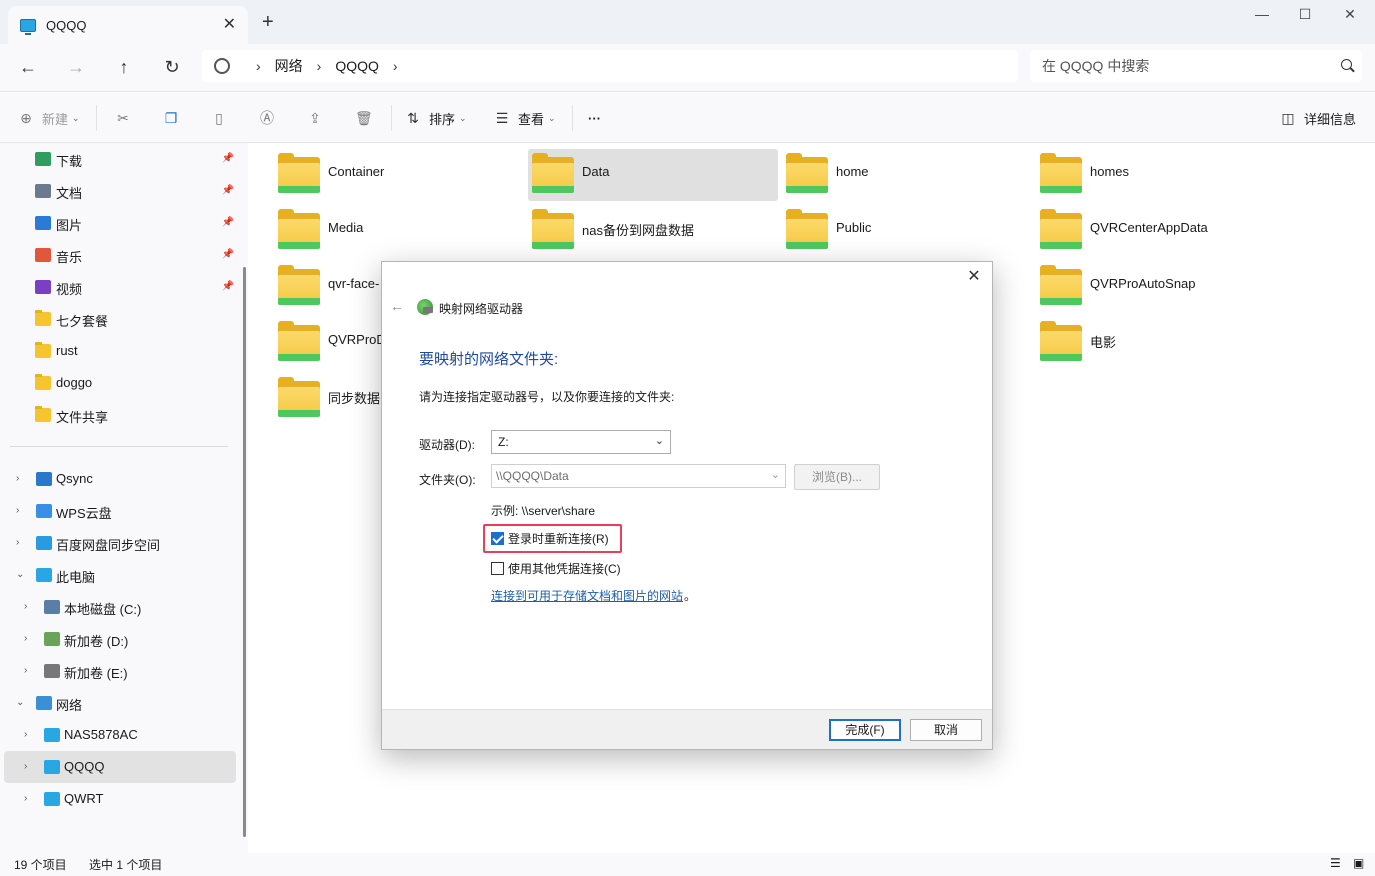  Describe the element at coordinates (587, 595) in the screenshot. I see `connect-website-link: 连接到可用于存储文档和图片的网站` at that location.